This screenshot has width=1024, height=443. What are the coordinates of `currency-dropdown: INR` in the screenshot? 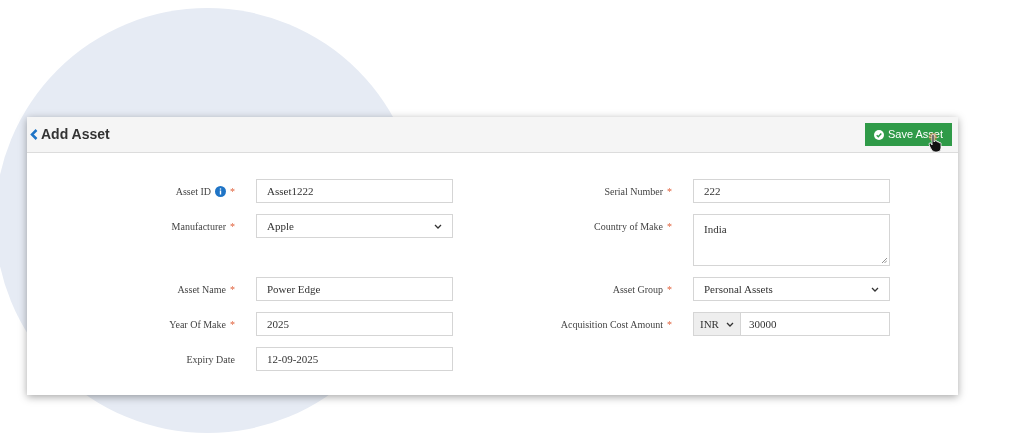 It's located at (717, 324).